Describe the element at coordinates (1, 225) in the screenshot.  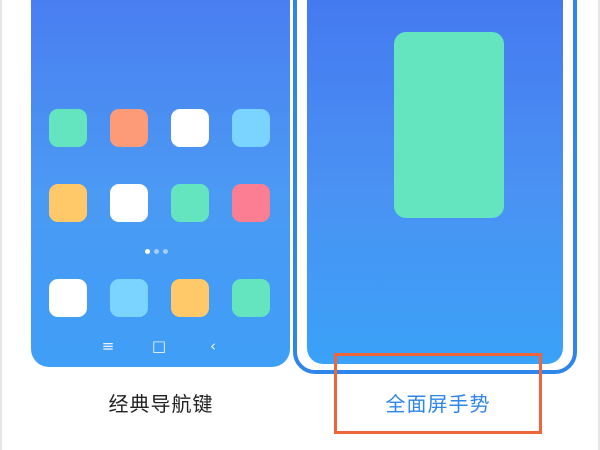
I see `left-divider` at that location.